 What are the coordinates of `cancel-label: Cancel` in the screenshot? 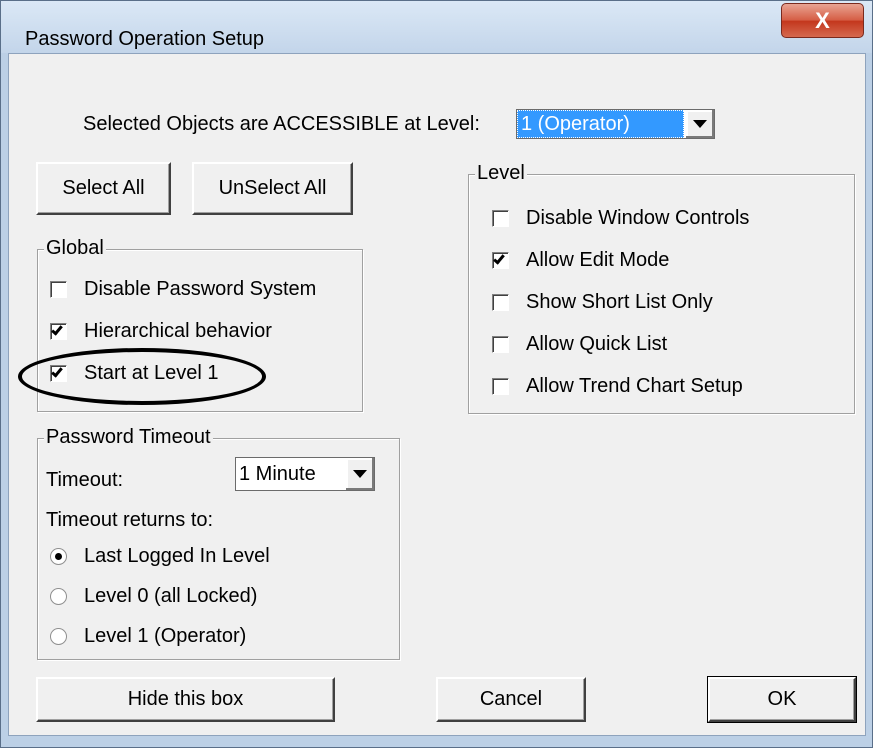 It's located at (511, 699).